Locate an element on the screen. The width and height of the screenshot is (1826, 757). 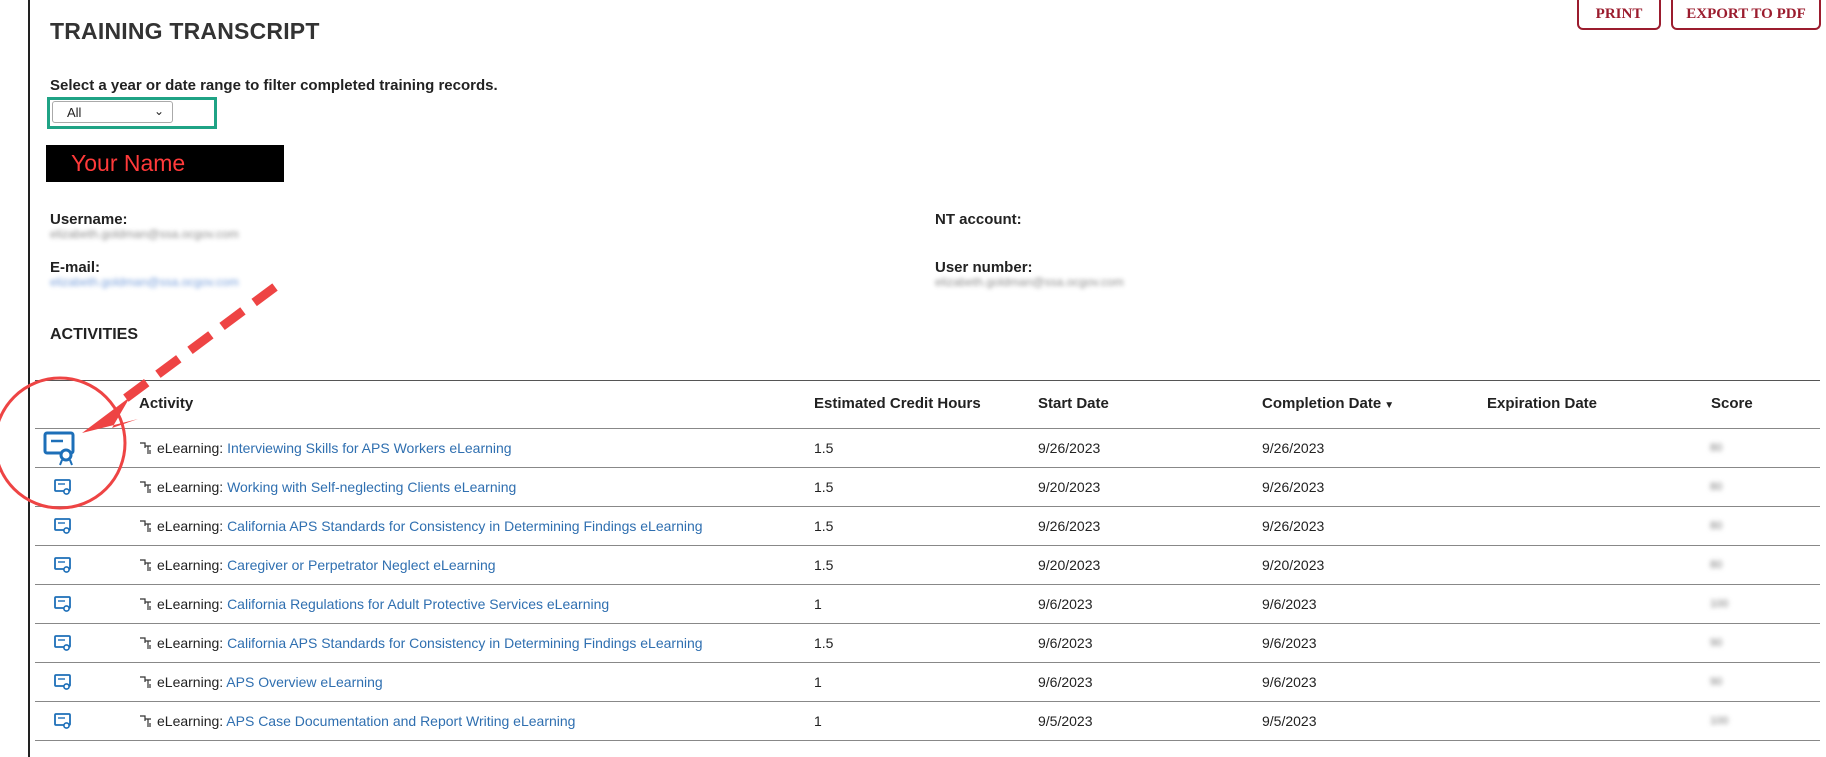
column-header-start-date: Start Date is located at coordinates (1073, 403).